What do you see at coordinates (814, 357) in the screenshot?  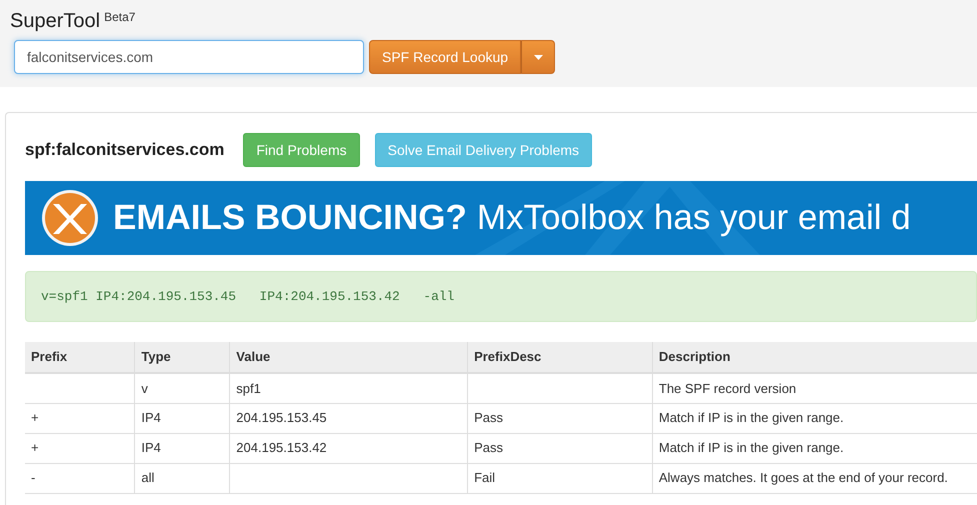 I see `column-header: Description` at bounding box center [814, 357].